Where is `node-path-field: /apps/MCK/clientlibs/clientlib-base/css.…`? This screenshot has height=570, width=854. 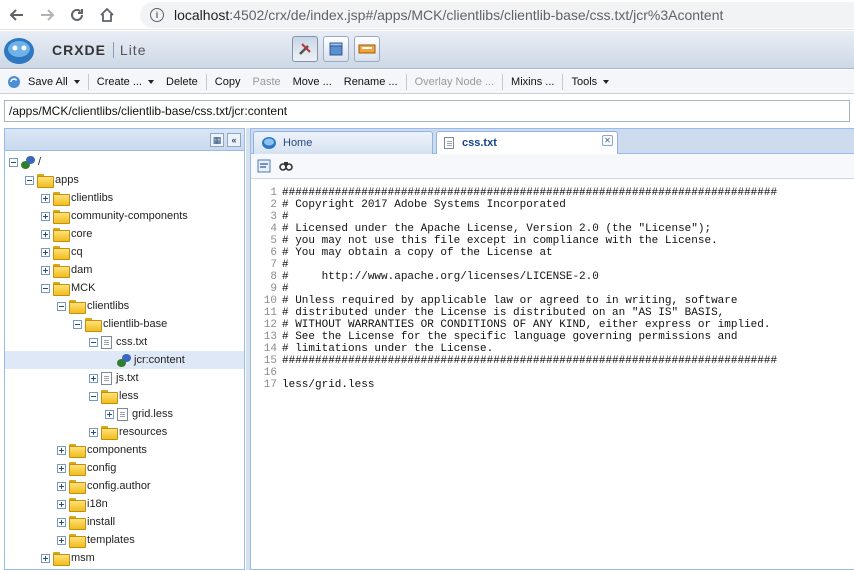
node-path-field: /apps/MCK/clientlibs/clientlib-base/css.… is located at coordinates (427, 111).